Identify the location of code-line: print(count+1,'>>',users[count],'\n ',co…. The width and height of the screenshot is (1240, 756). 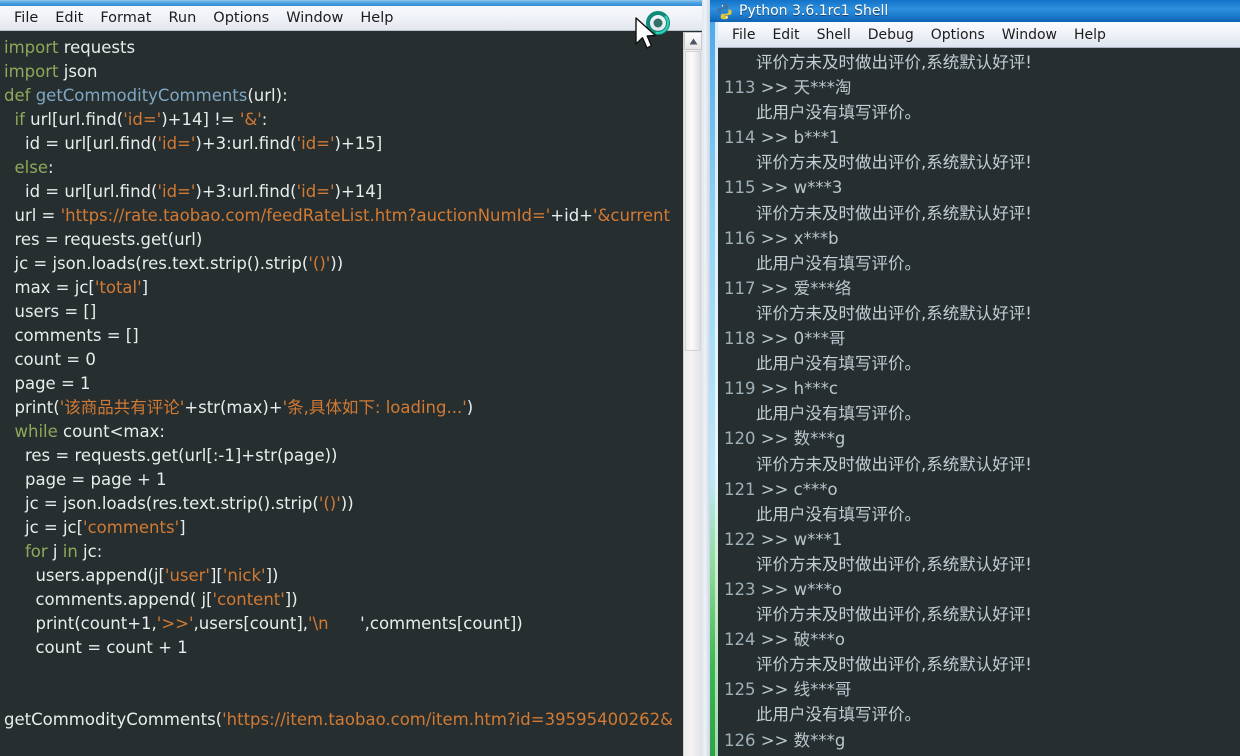
(342, 624).